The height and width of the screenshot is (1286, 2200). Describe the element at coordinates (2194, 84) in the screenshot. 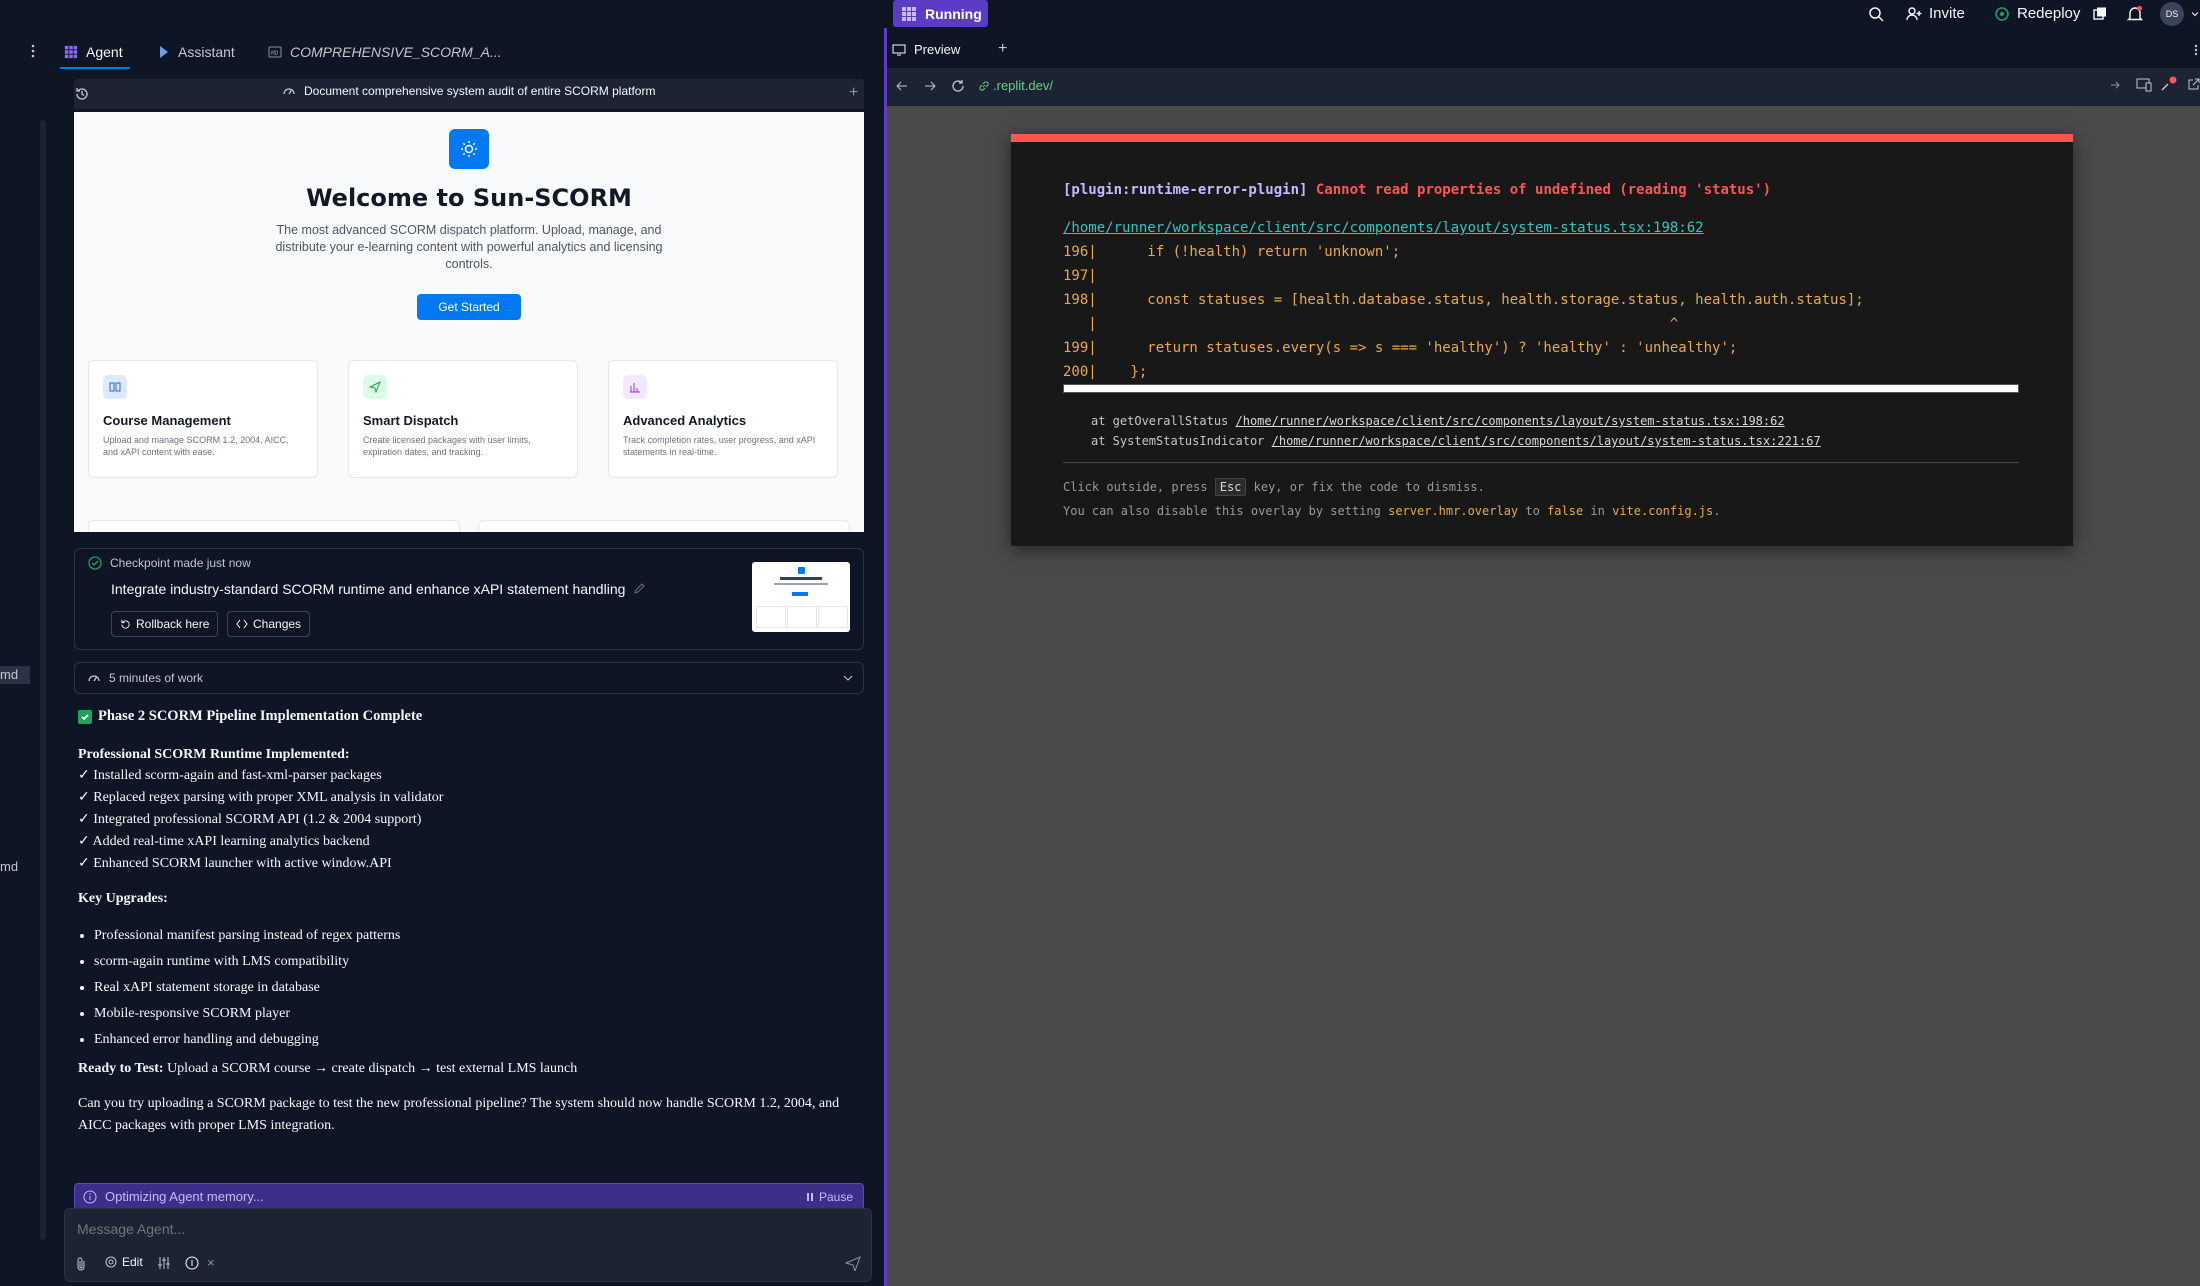

I see `external-link-icon` at that location.